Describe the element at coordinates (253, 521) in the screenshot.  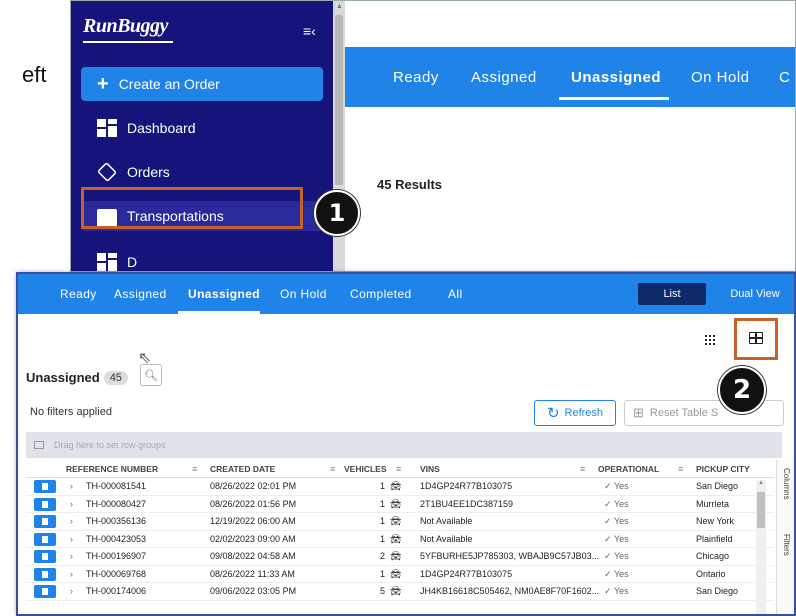
I see `cell-created-date: 12/19/2022 06:00 AM` at that location.